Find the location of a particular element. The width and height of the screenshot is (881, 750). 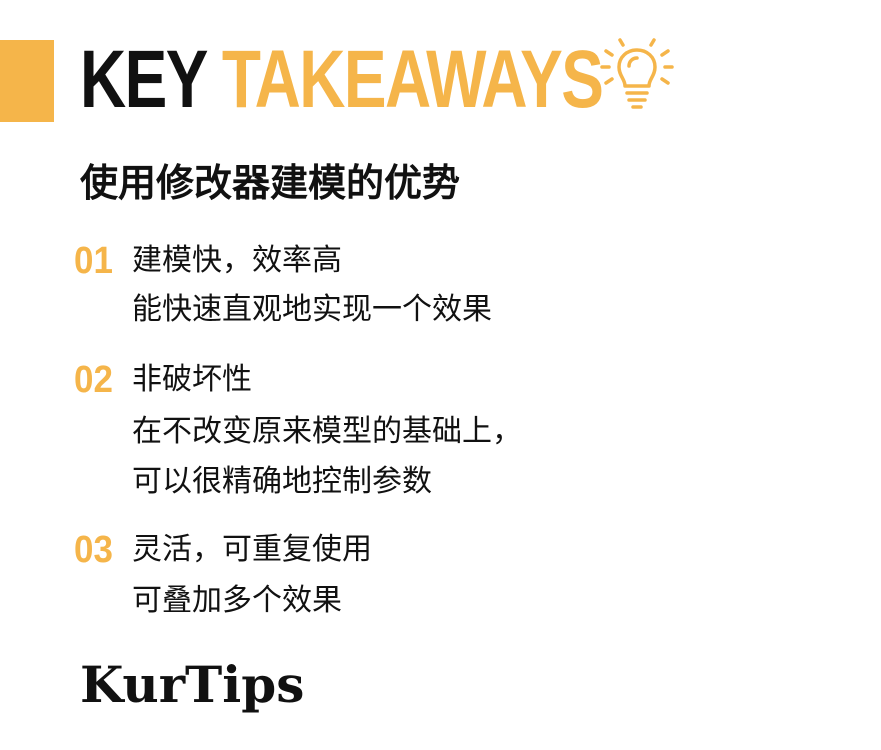

accent-block is located at coordinates (27, 81).